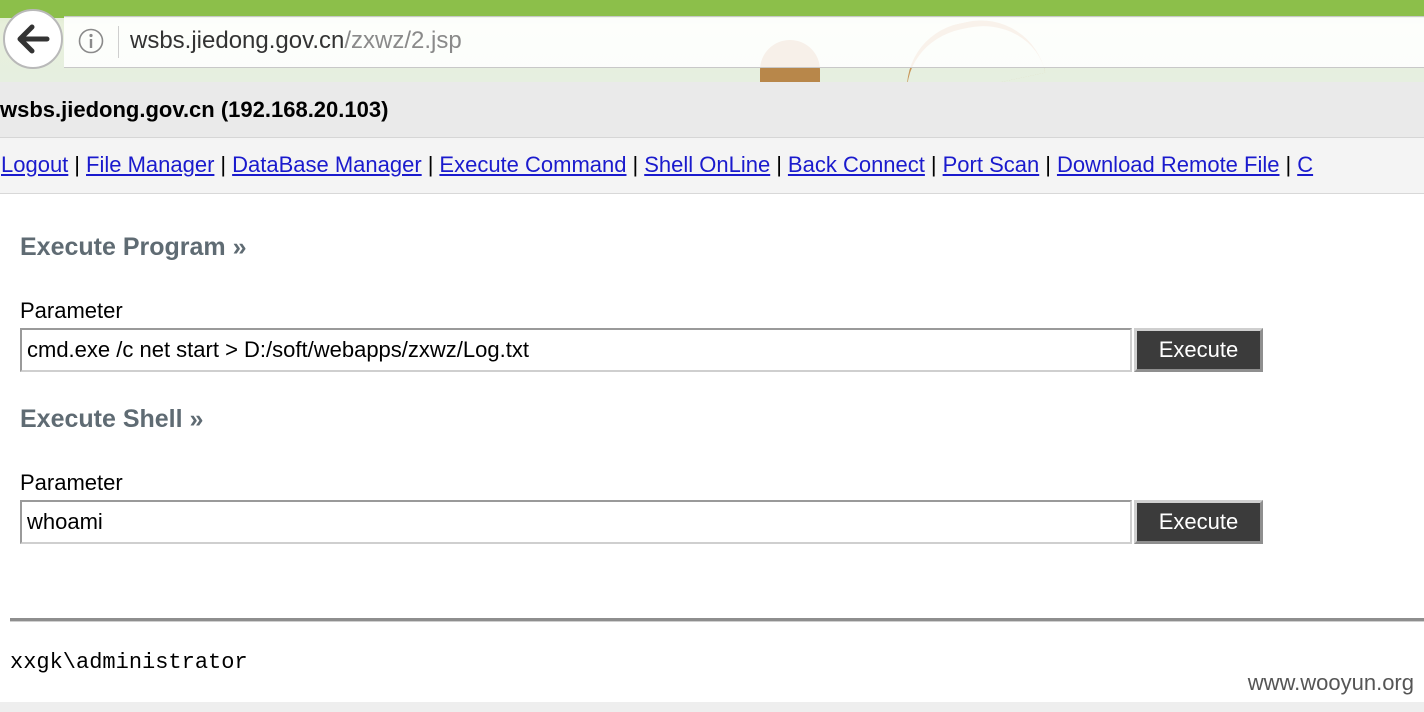 This screenshot has width=1424, height=712. What do you see at coordinates (194, 109) in the screenshot?
I see `host-title: wsbs.jiedong.gov.cn (192.168.20.103)` at bounding box center [194, 109].